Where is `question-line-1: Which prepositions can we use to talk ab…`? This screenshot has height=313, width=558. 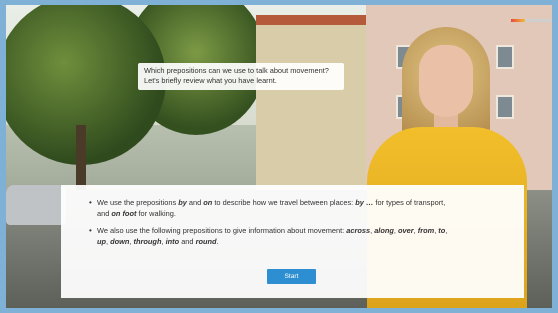 question-line-1: Which prepositions can we use to talk ab… is located at coordinates (236, 70).